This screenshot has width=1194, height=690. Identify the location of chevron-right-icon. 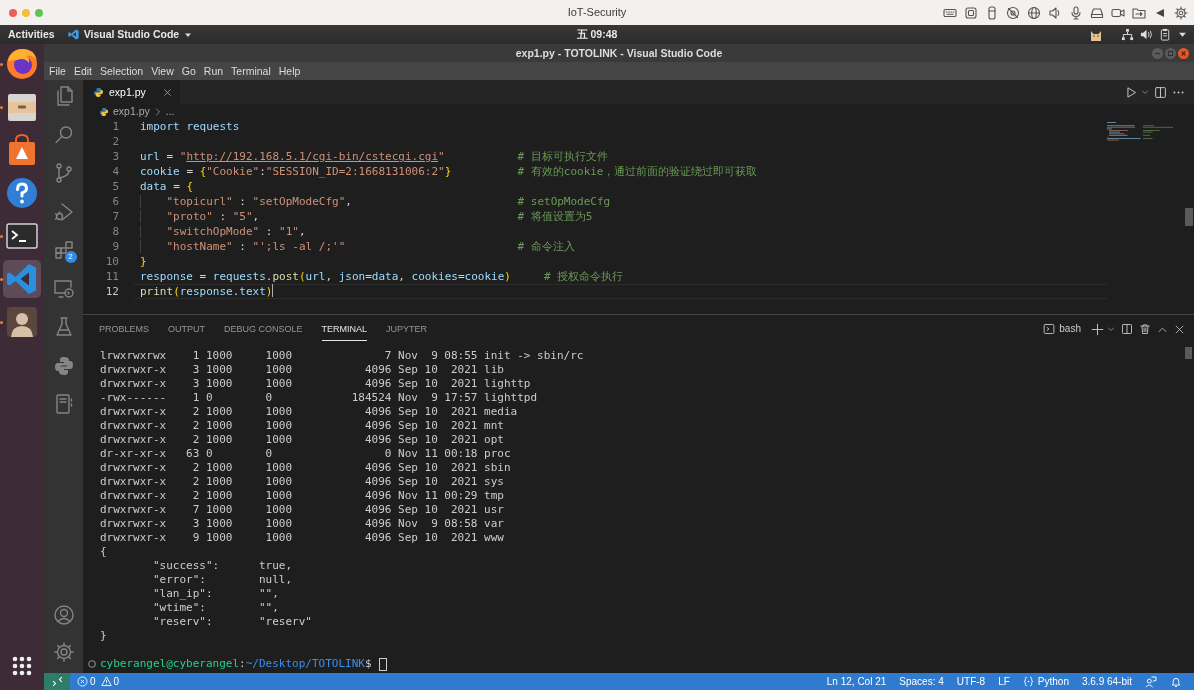
(157, 111).